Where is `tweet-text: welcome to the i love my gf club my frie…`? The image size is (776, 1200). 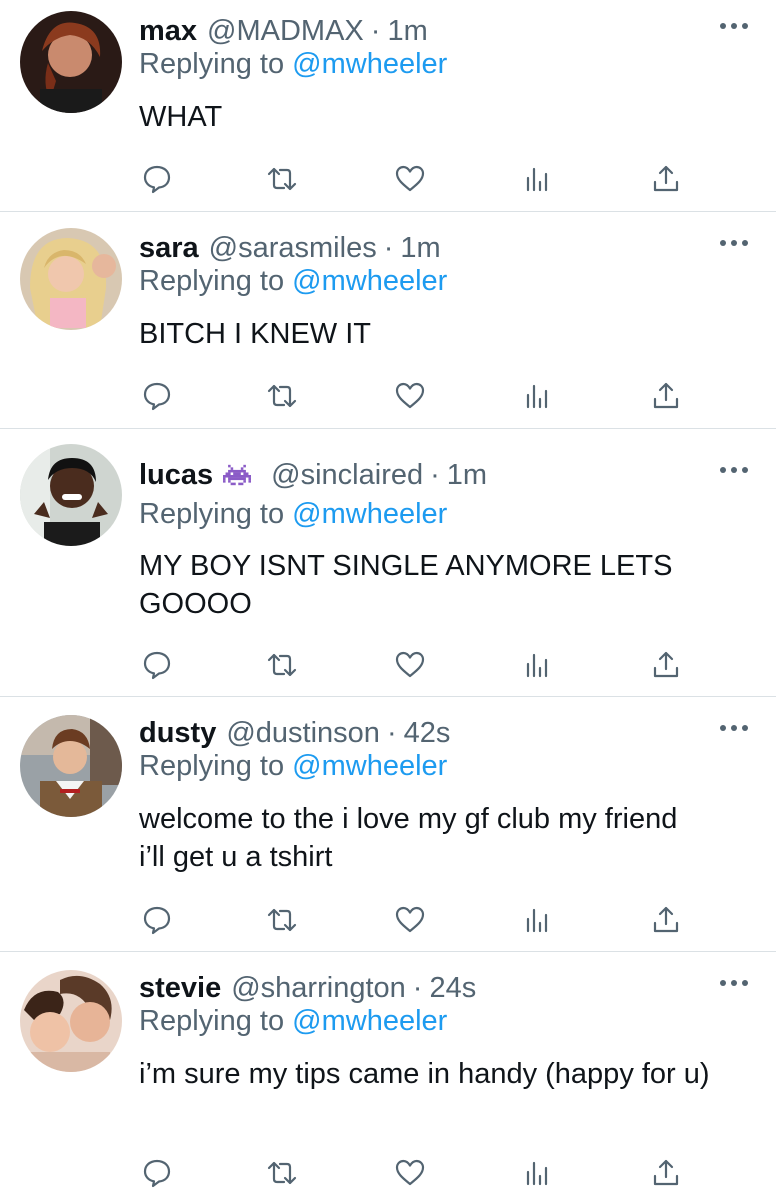
tweet-text: welcome to the i love my gf club my frie… is located at coordinates (408, 838).